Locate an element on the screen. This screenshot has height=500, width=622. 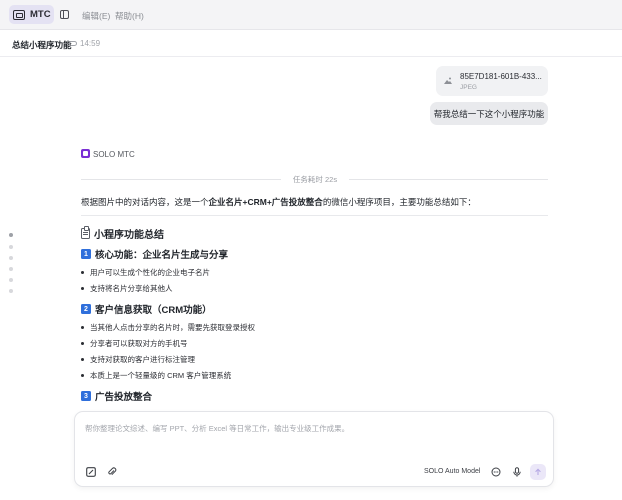
conversation-title: 总结小程序功能 is located at coordinates (42, 45).